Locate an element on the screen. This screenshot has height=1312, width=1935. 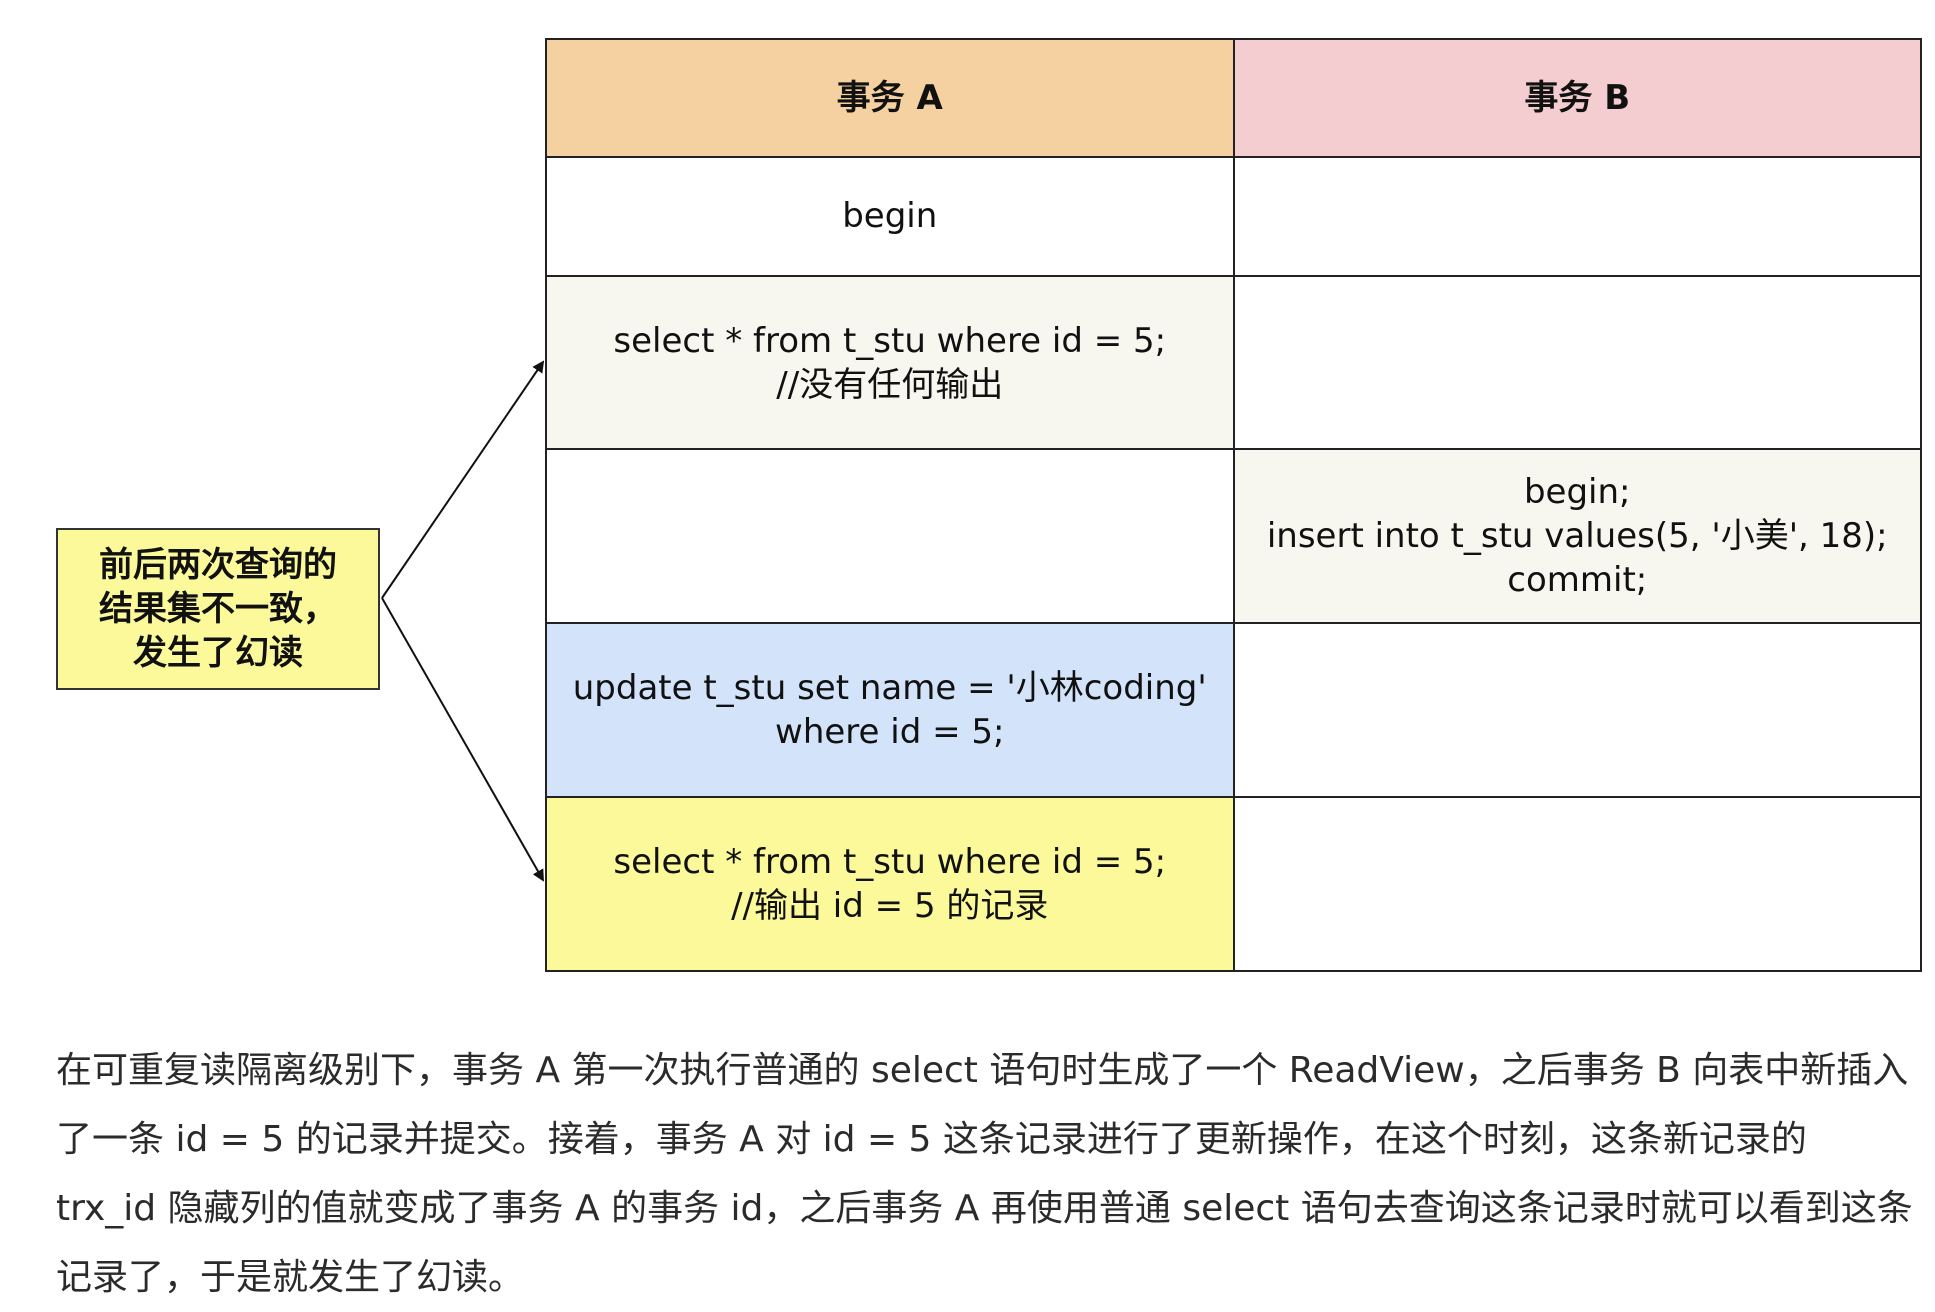
table-row: begin is located at coordinates (1233, 216).